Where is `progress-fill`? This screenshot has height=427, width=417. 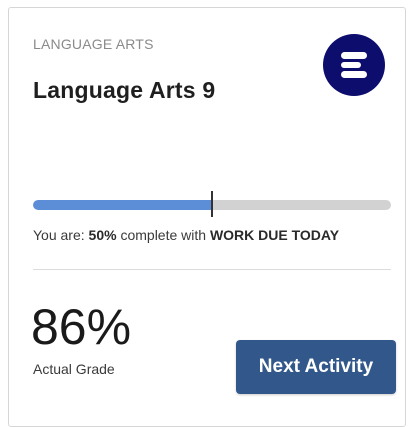
progress-fill is located at coordinates (122, 205).